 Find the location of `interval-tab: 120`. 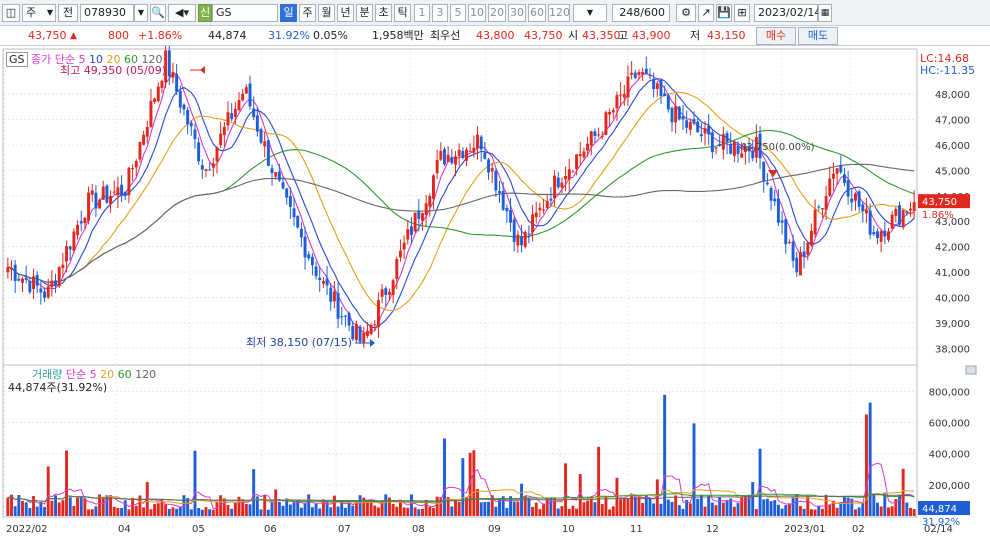

interval-tab: 120 is located at coordinates (559, 13).